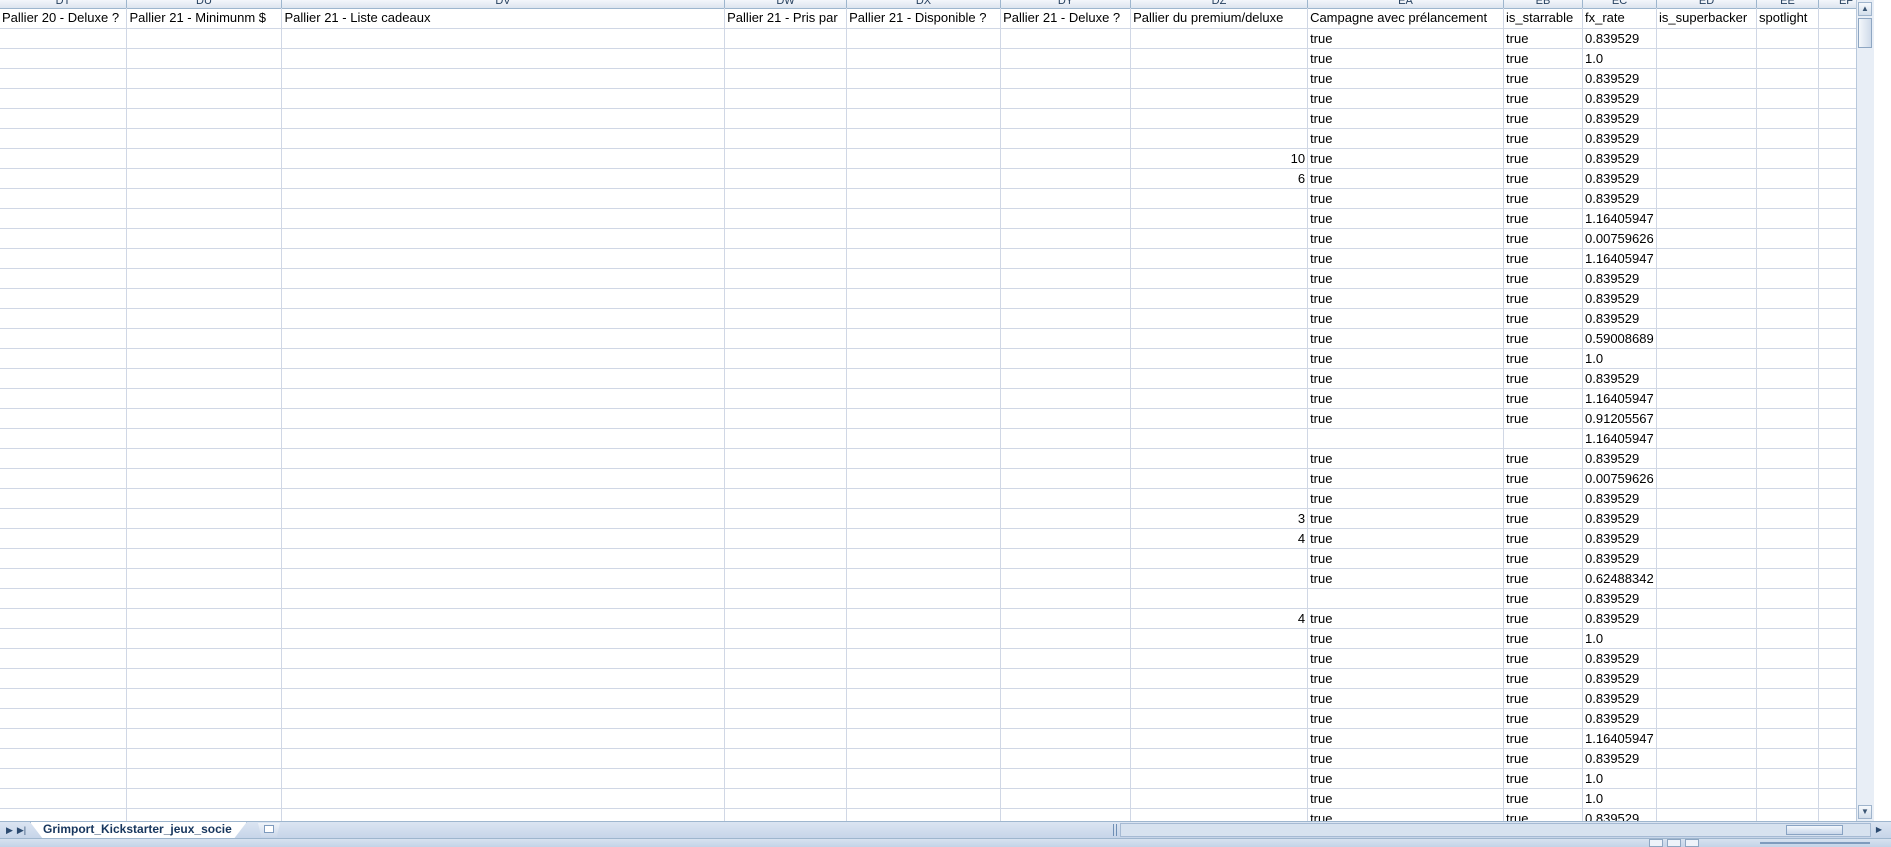 The image size is (1891, 847). Describe the element at coordinates (1865, 410) in the screenshot. I see `vertical-scrollbar: ▲ ▼` at that location.